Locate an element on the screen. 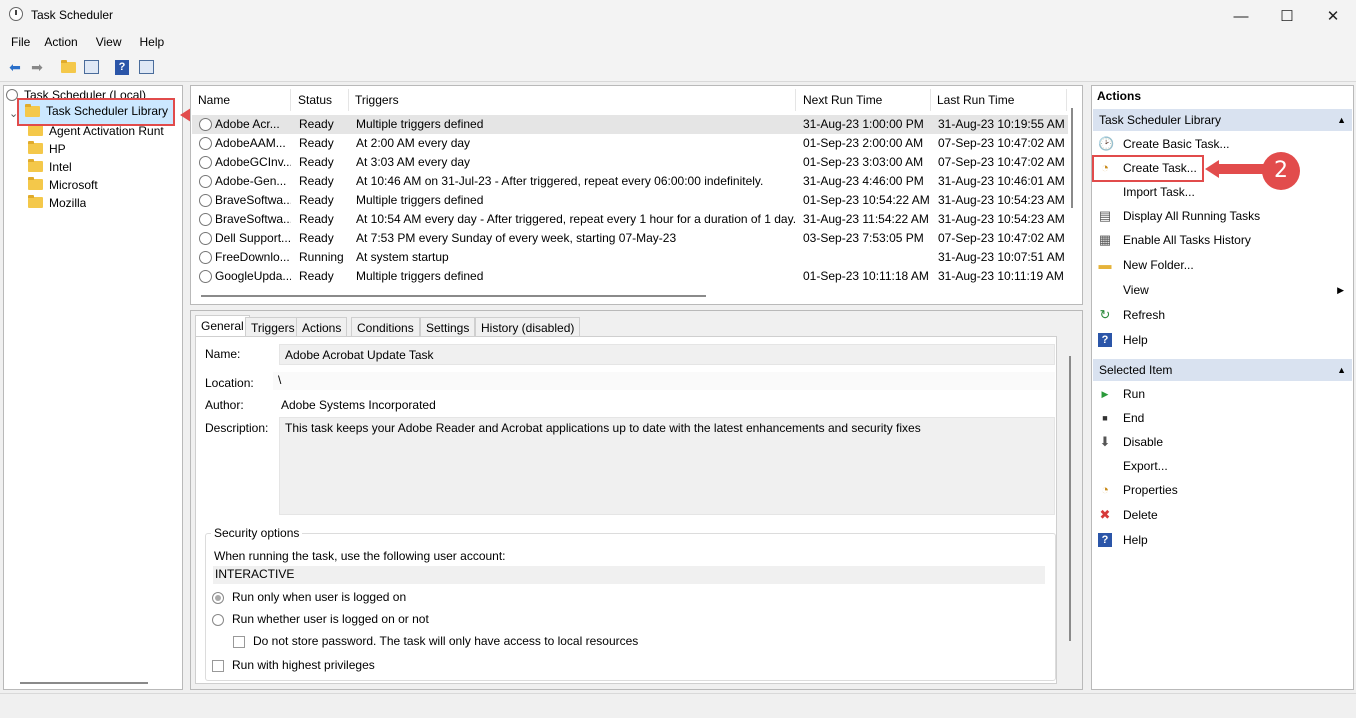  tree-item-microsoft: › Microsoft is located at coordinates (63, 185).